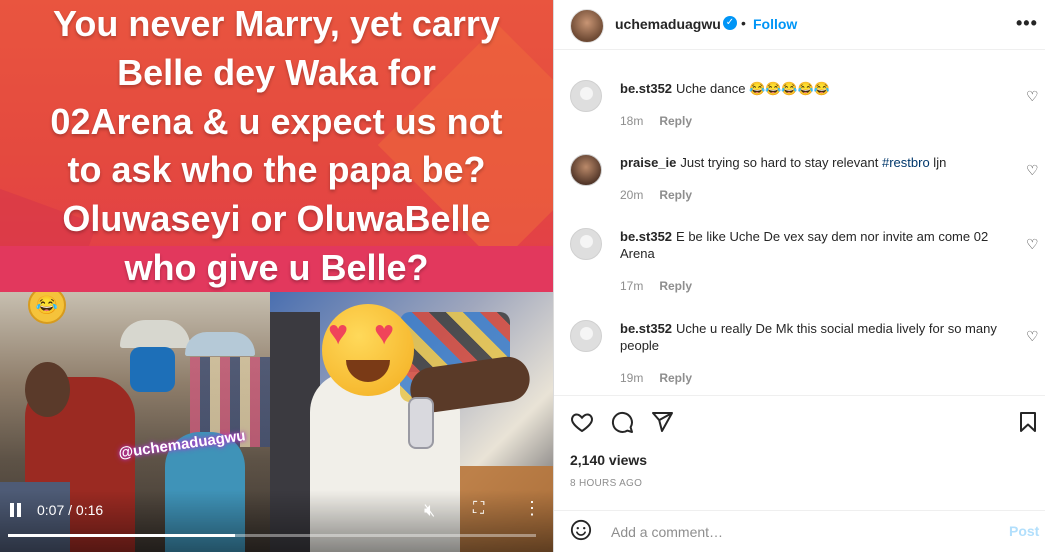 Image resolution: width=1045 pixels, height=552 pixels. Describe the element at coordinates (656, 286) in the screenshot. I see `comment-meta: 17m Reply` at that location.